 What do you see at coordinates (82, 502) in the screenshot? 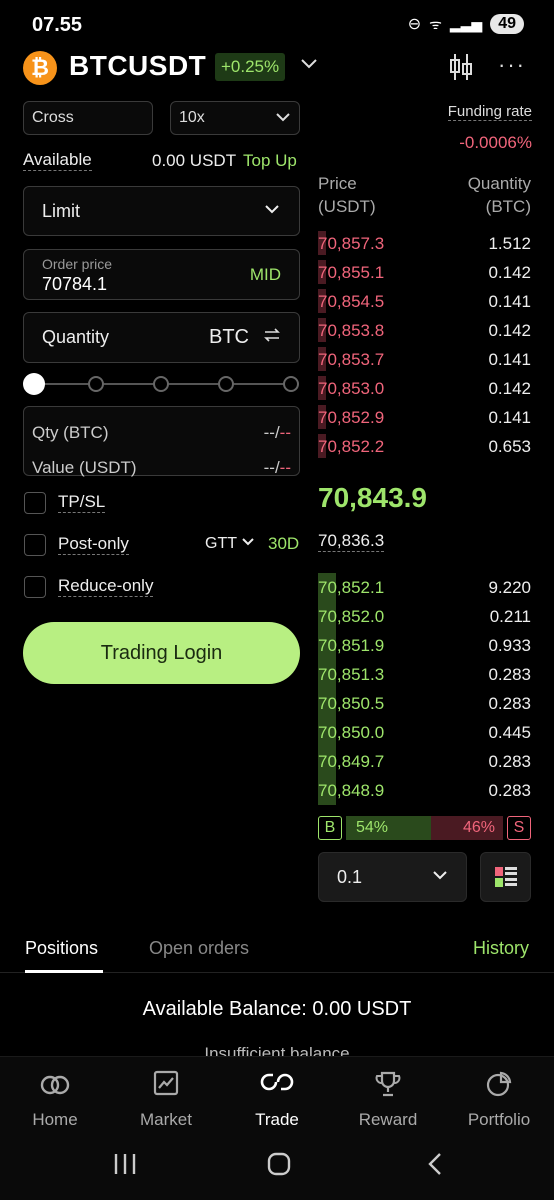
I see `tpsl-label: TP/SL` at bounding box center [82, 502].